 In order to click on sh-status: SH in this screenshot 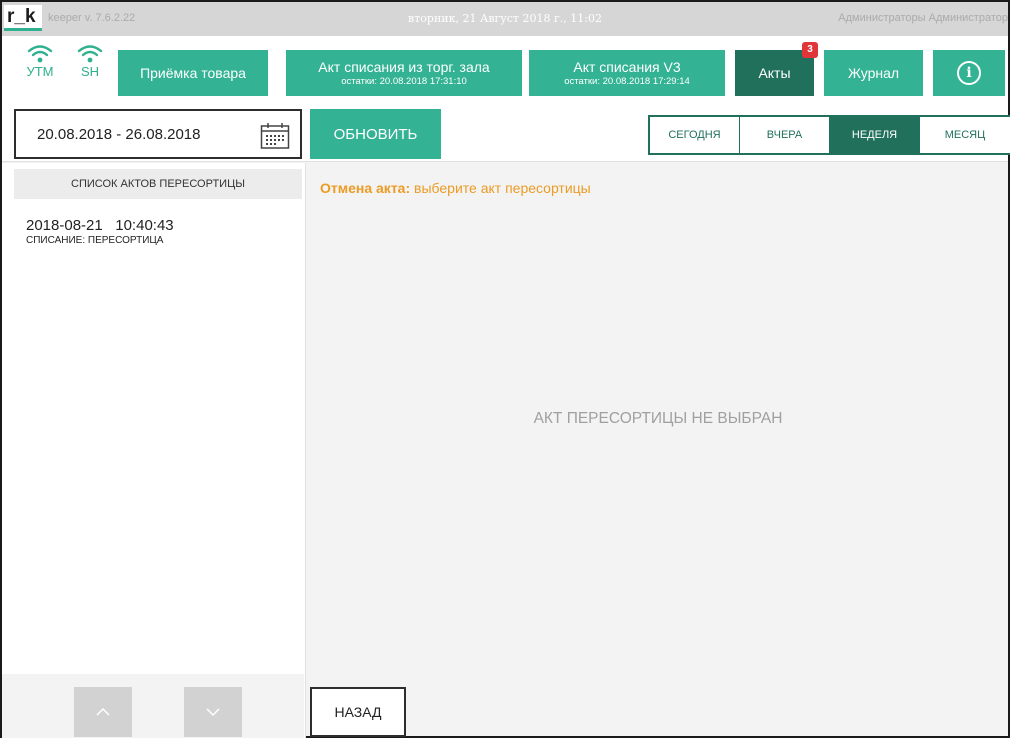, I will do `click(90, 61)`.